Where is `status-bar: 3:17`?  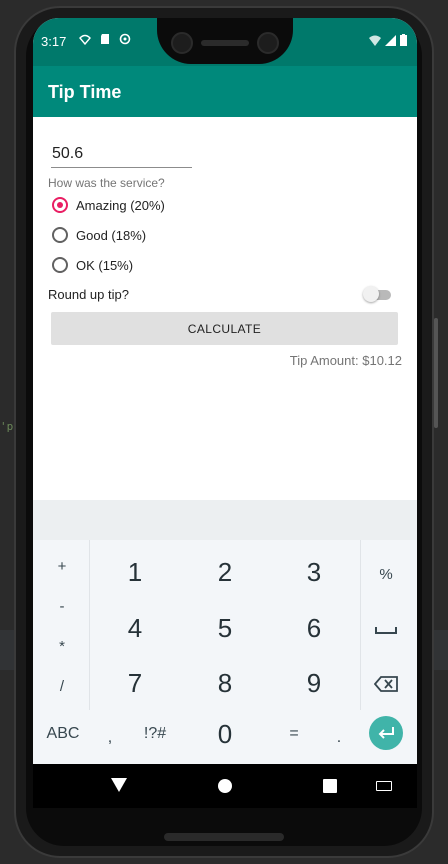 status-bar: 3:17 is located at coordinates (225, 42).